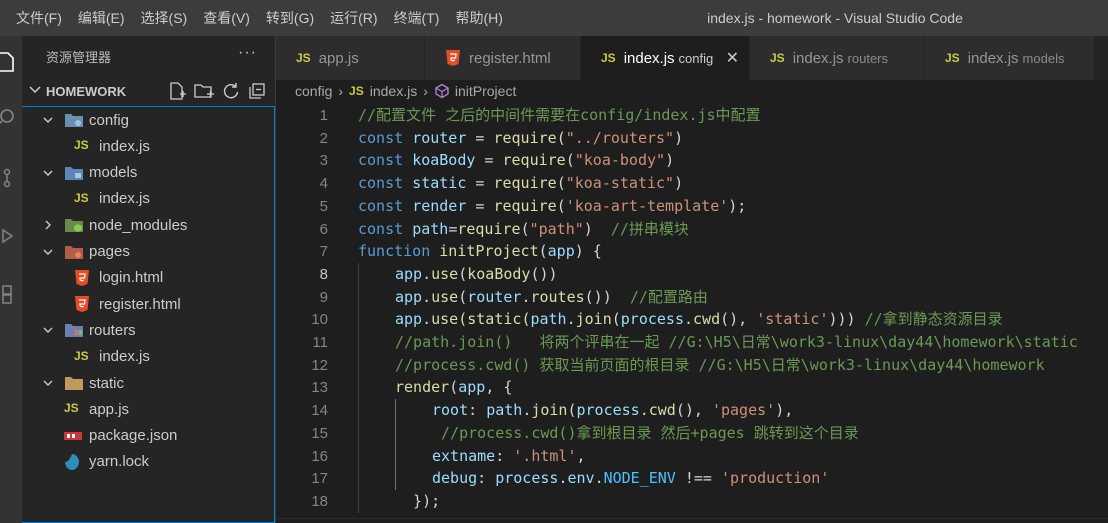  I want to click on code-token: "koa-body", so click(620, 160).